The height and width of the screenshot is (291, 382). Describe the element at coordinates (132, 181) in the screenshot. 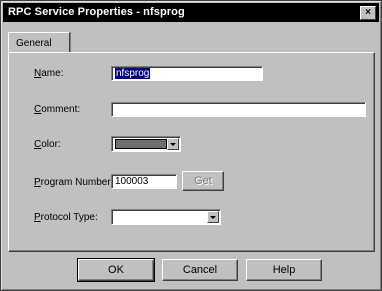

I see `program-number-value: 100003` at that location.